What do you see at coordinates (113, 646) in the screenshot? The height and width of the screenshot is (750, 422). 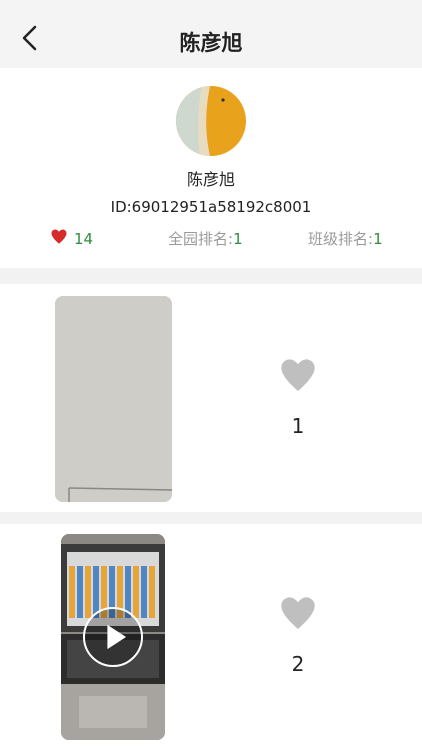 I see `play-icon` at bounding box center [113, 646].